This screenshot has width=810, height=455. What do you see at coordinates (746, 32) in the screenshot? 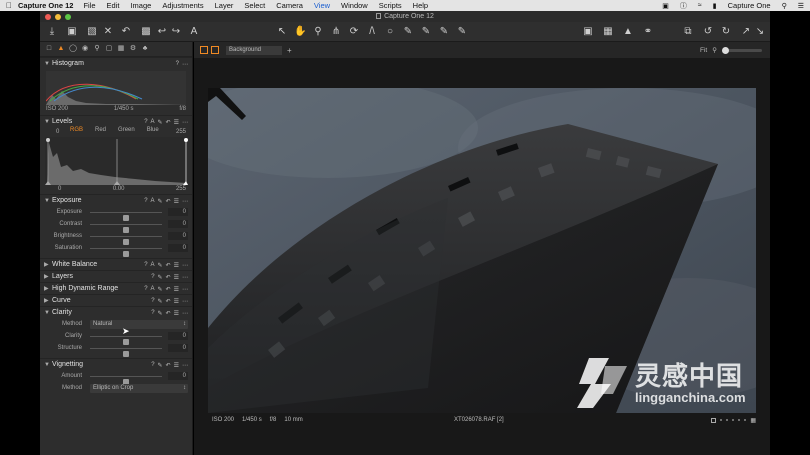
I see `apply-adjust-icon: ↗` at bounding box center [746, 32].